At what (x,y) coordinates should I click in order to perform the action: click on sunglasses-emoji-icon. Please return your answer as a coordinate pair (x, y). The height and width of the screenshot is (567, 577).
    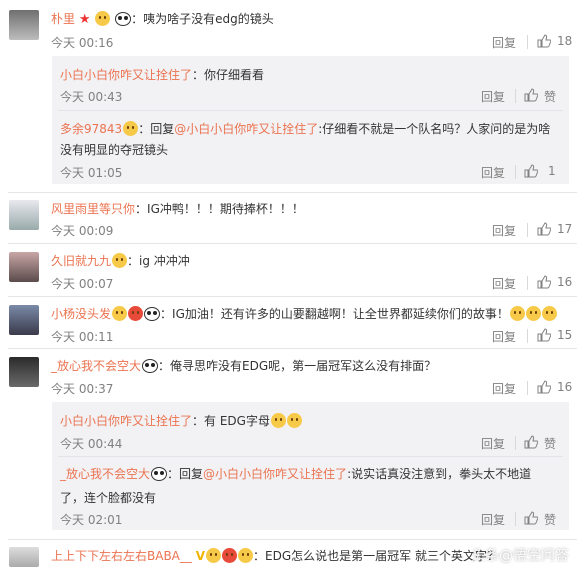
    Looking at the image, I should click on (120, 260).